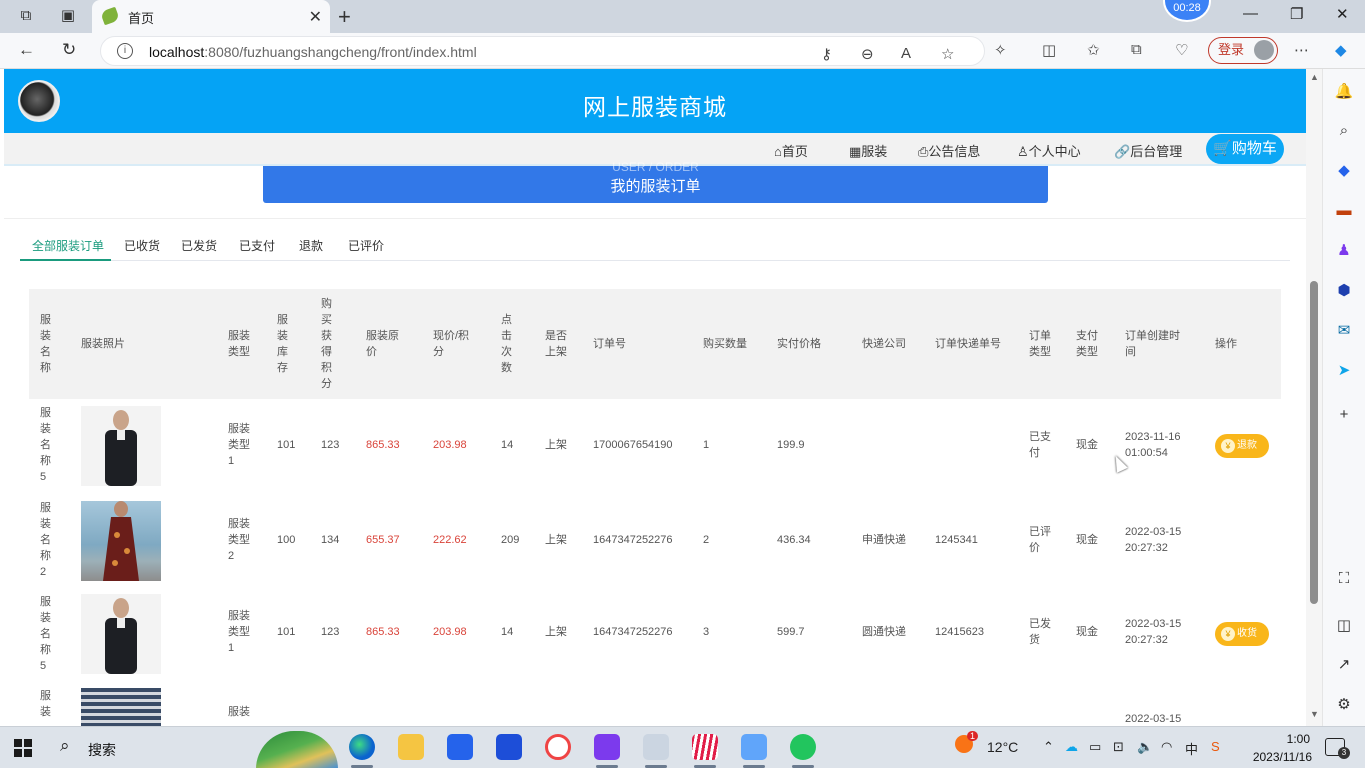  I want to click on browser-essentials-icon: ♡, so click(1181, 50).